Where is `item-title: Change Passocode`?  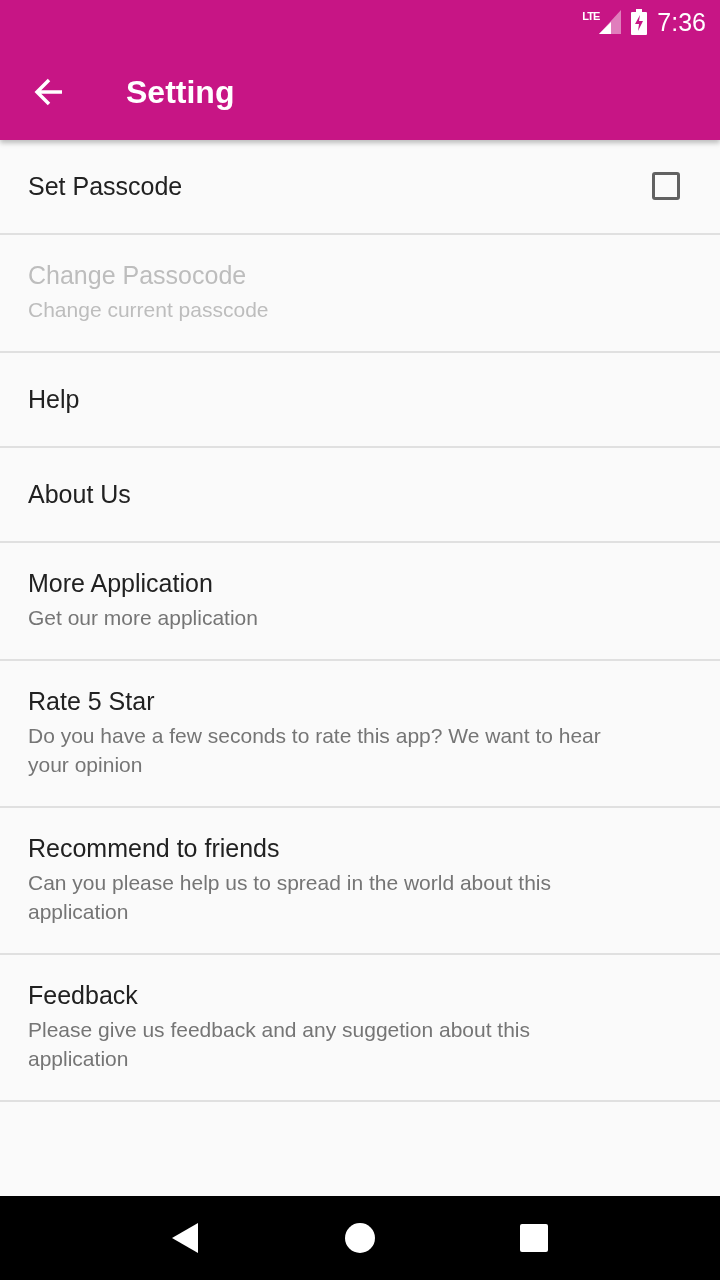
item-title: Change Passocode is located at coordinates (138, 275).